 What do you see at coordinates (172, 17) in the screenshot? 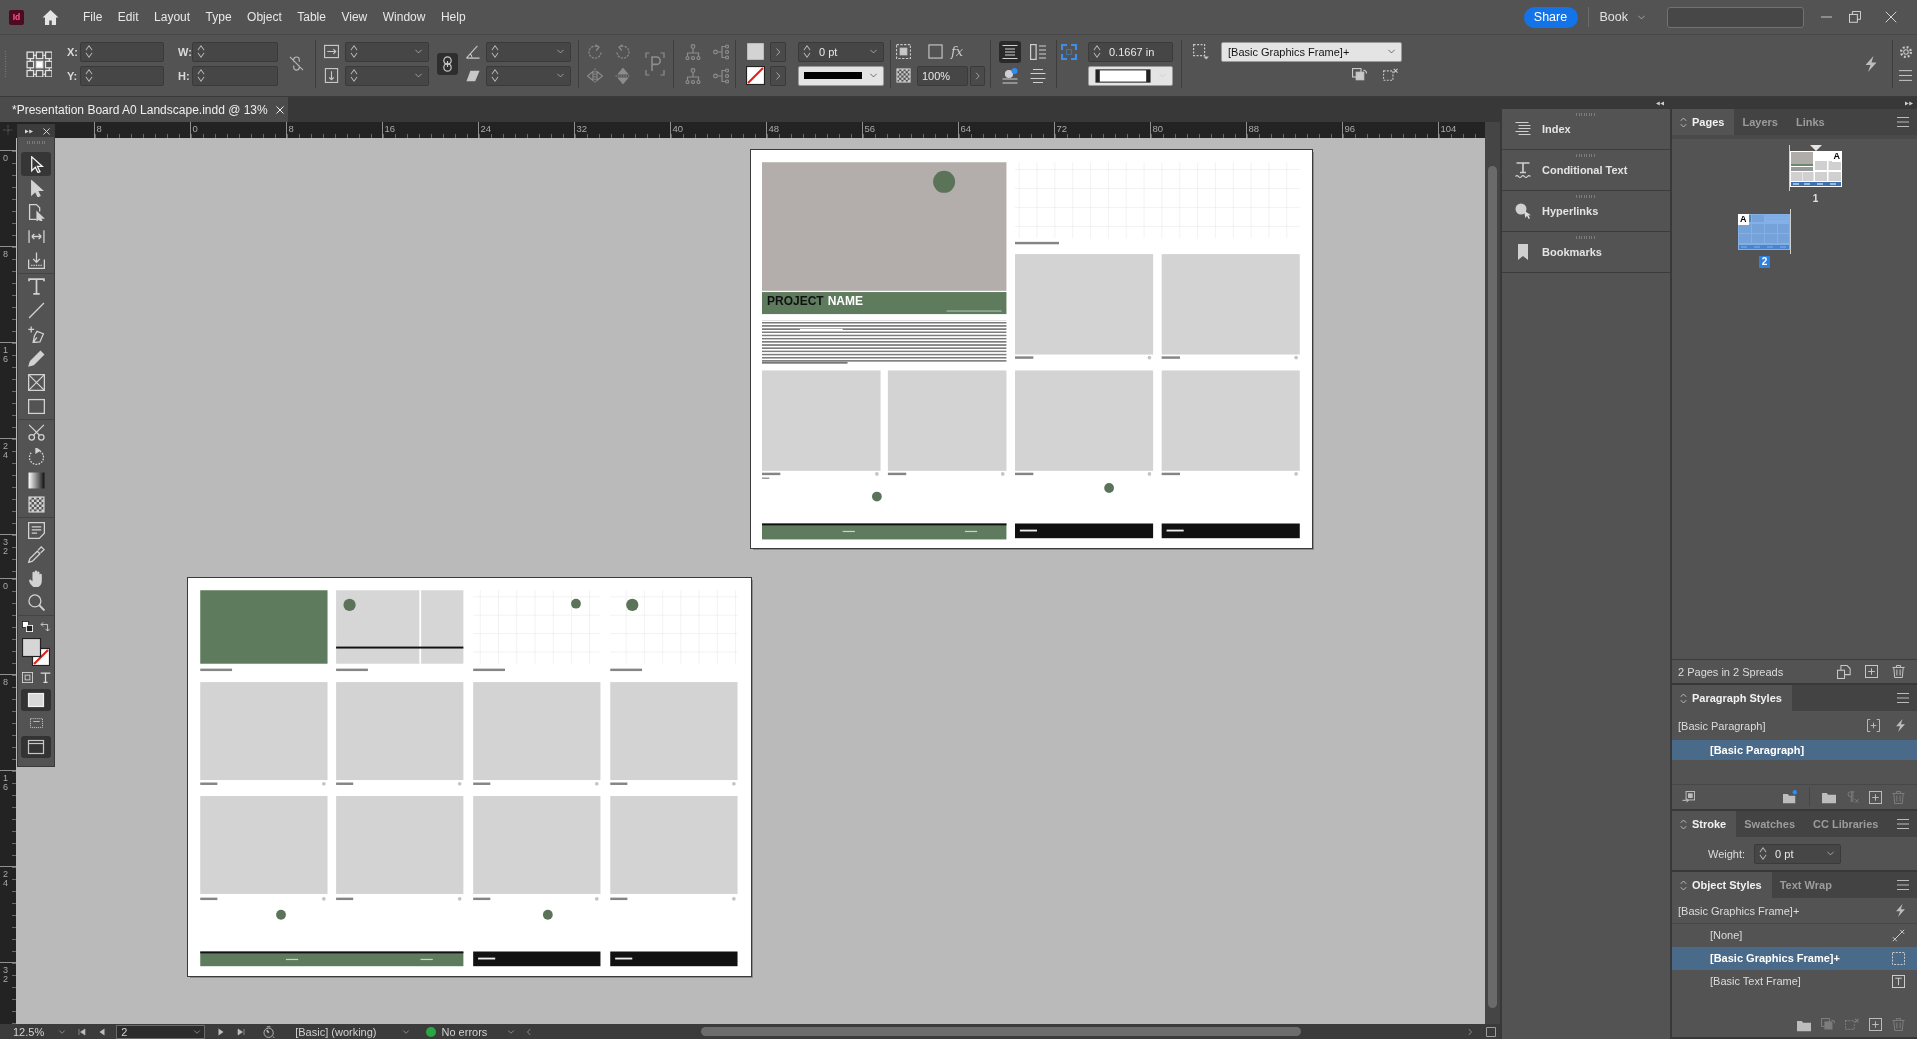
I see `menu-item: Layout` at bounding box center [172, 17].